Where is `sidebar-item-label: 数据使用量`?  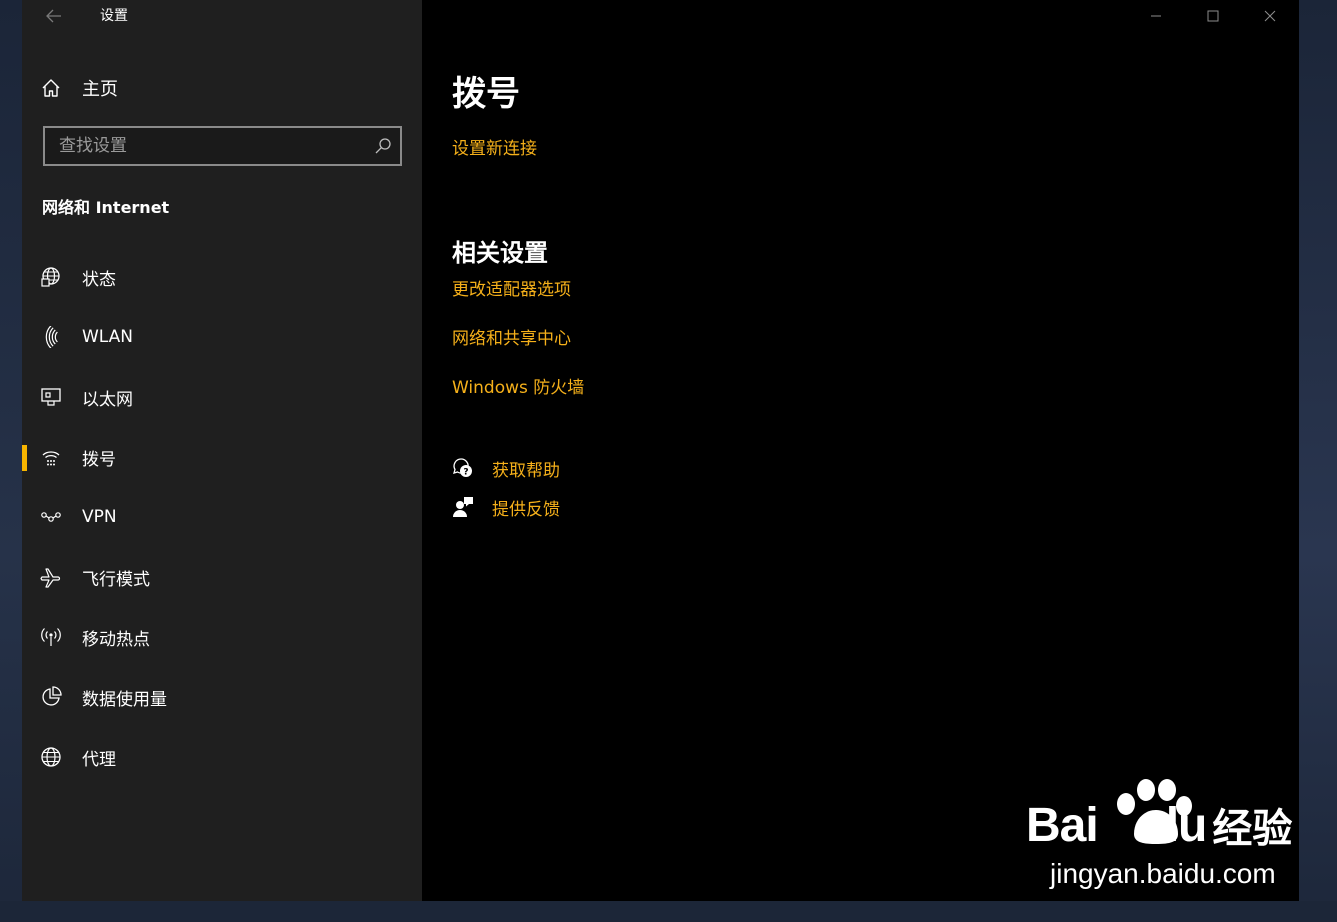 sidebar-item-label: 数据使用量 is located at coordinates (124, 699).